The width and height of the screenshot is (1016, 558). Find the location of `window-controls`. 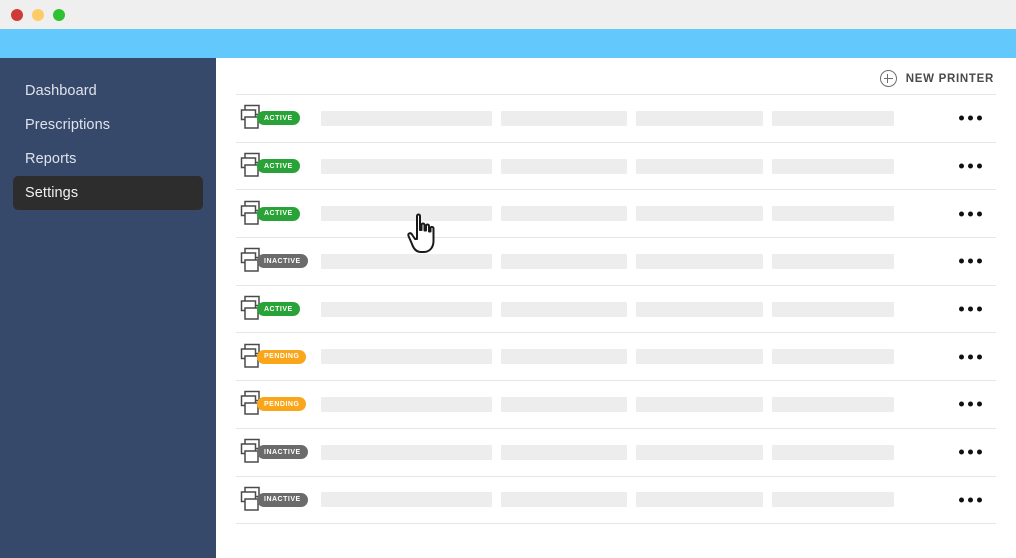

window-controls is located at coordinates (38, 15).